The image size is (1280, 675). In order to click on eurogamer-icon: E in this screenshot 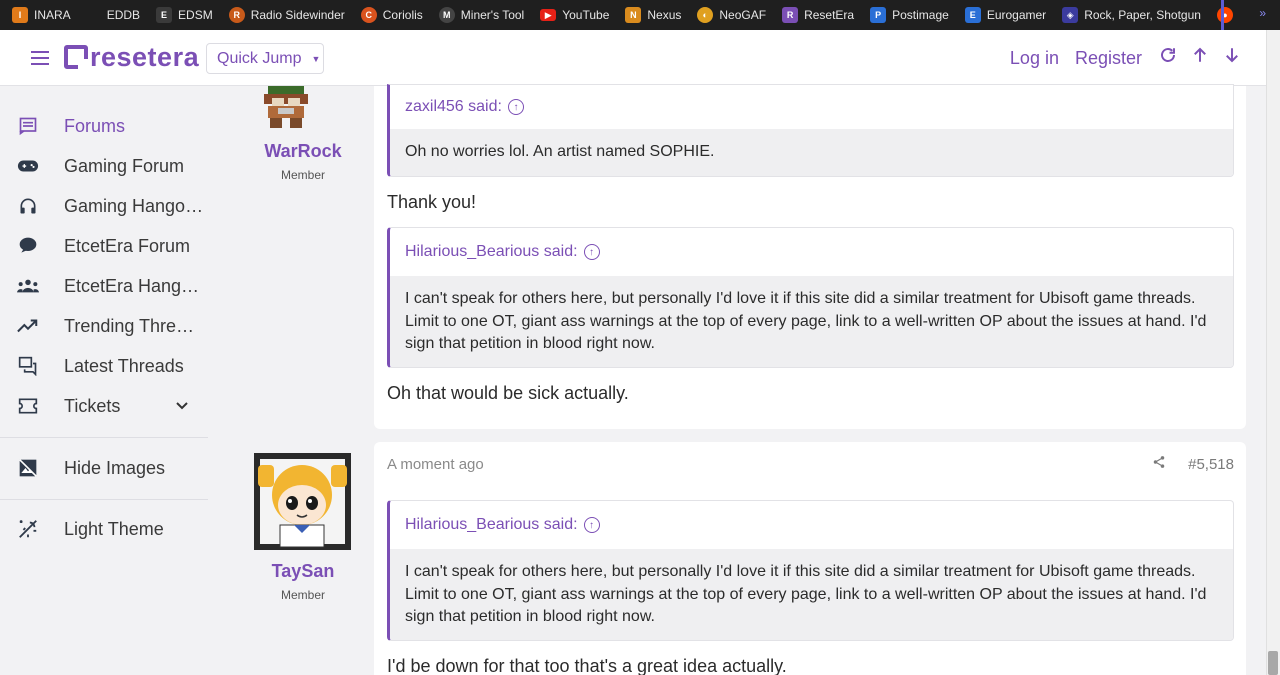, I will do `click(972, 15)`.